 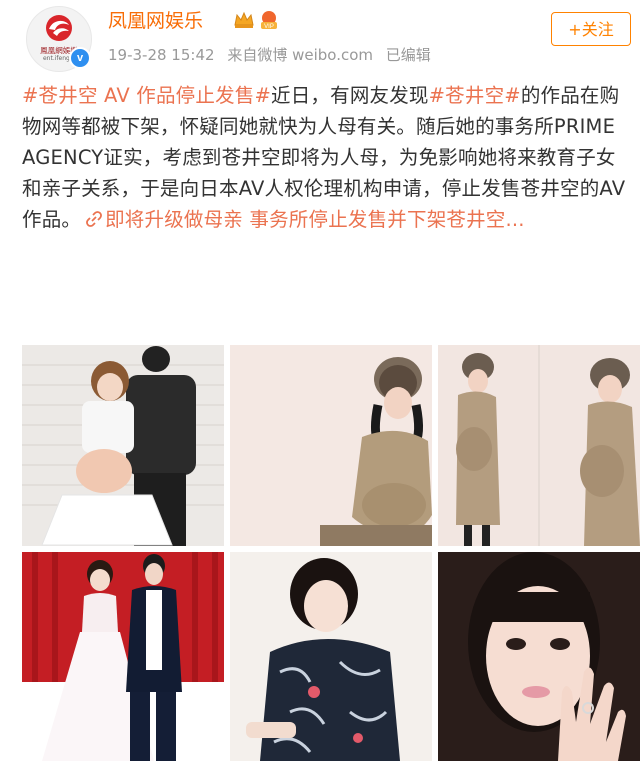 What do you see at coordinates (269, 27) in the screenshot?
I see `svg-text: VIP` at bounding box center [269, 27].